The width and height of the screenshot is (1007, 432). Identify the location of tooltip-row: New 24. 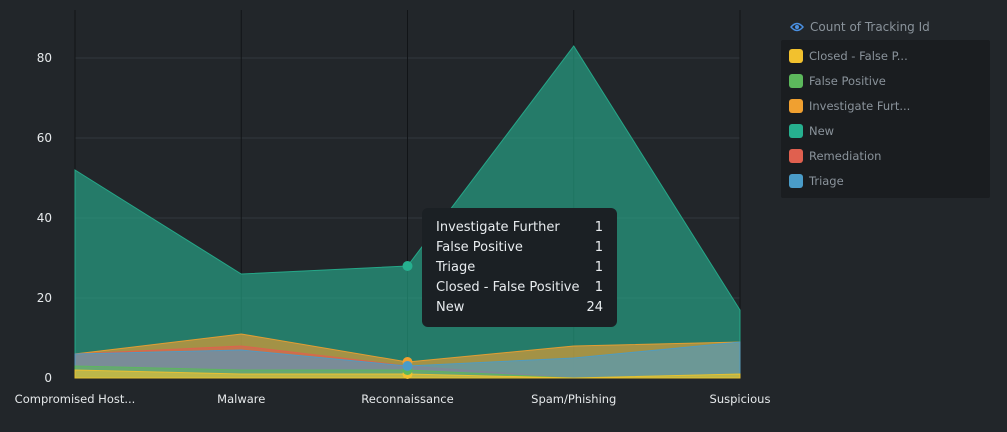
(519, 307).